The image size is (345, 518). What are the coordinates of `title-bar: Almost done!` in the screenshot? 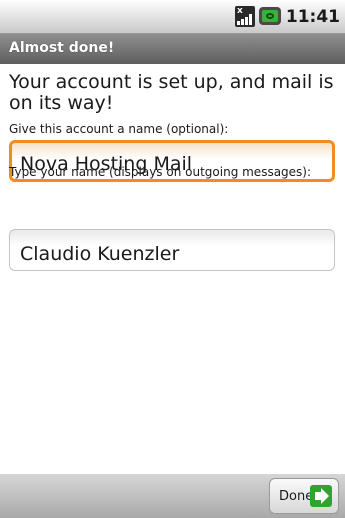 It's located at (172, 49).